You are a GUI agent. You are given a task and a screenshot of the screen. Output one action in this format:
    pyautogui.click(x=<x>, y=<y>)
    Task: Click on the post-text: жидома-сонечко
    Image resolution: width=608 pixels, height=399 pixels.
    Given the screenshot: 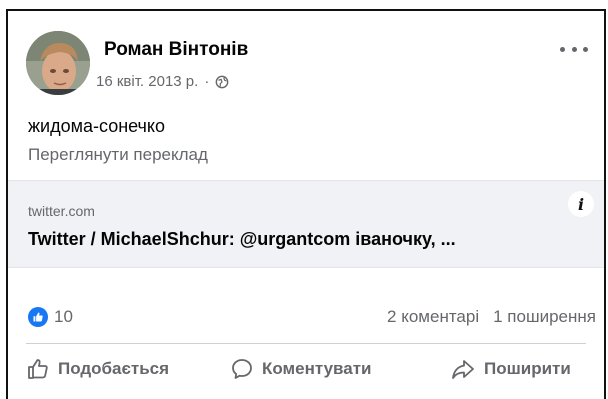 What is the action you would take?
    pyautogui.click(x=97, y=126)
    